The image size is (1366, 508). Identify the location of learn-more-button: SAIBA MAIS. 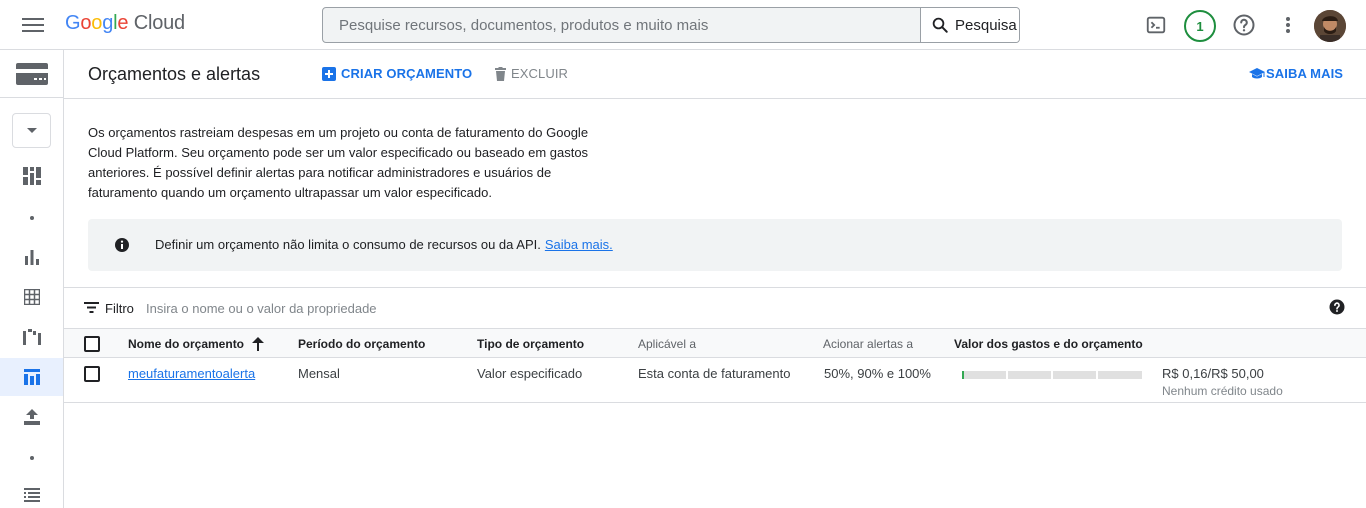
(1296, 73).